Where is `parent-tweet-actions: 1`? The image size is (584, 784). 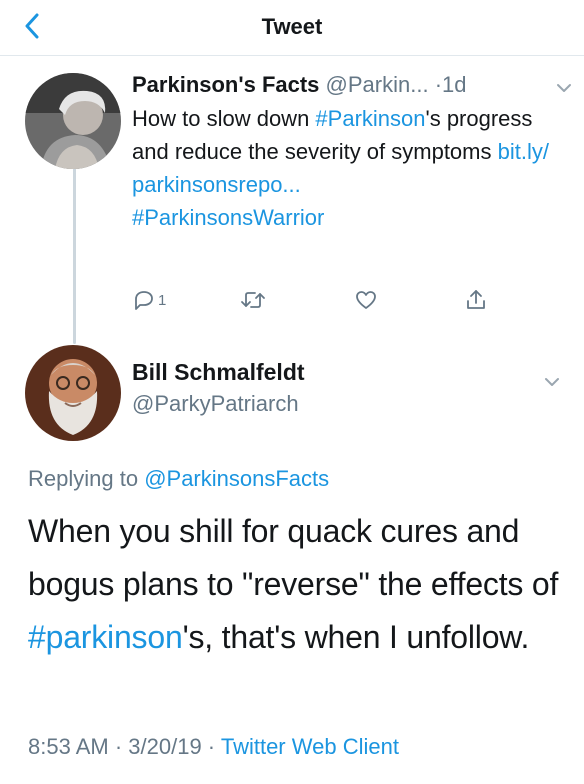
parent-tweet-actions: 1 is located at coordinates (322, 300).